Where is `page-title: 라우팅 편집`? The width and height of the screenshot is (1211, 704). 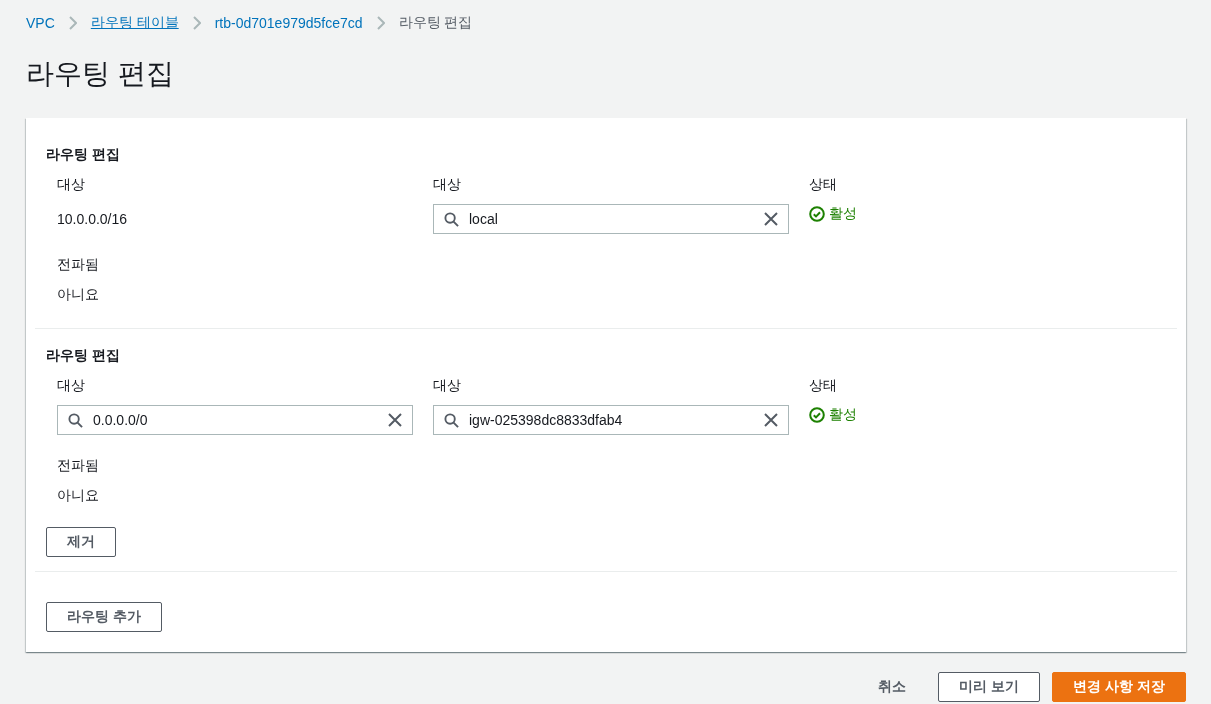 page-title: 라우팅 편집 is located at coordinates (100, 74).